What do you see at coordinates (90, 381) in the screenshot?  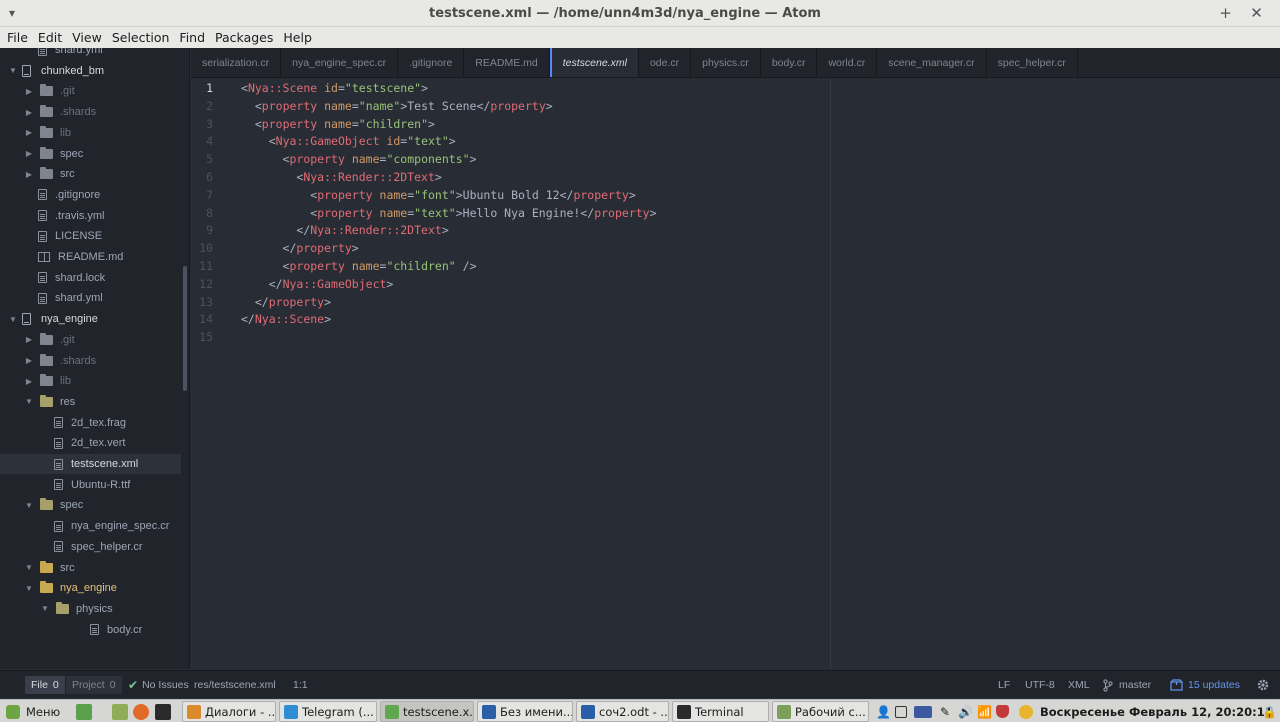 I see `tree-item-lib: ▶ lib` at bounding box center [90, 381].